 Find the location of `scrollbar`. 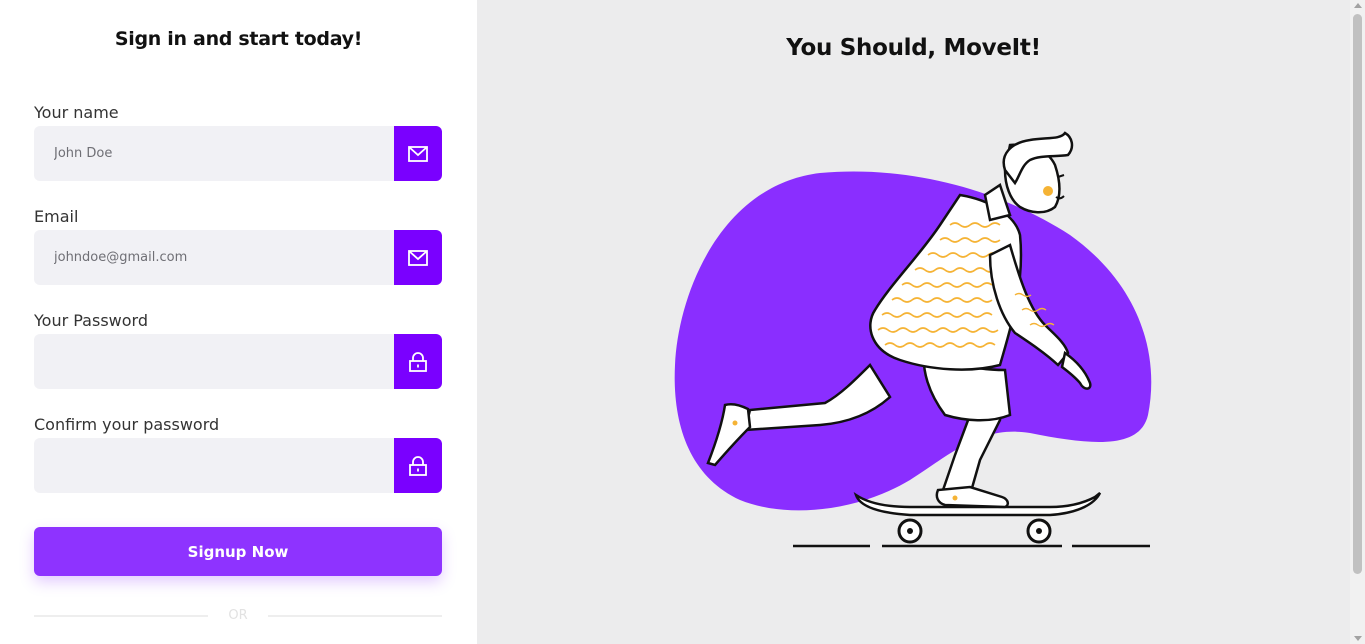

scrollbar is located at coordinates (1357, 322).